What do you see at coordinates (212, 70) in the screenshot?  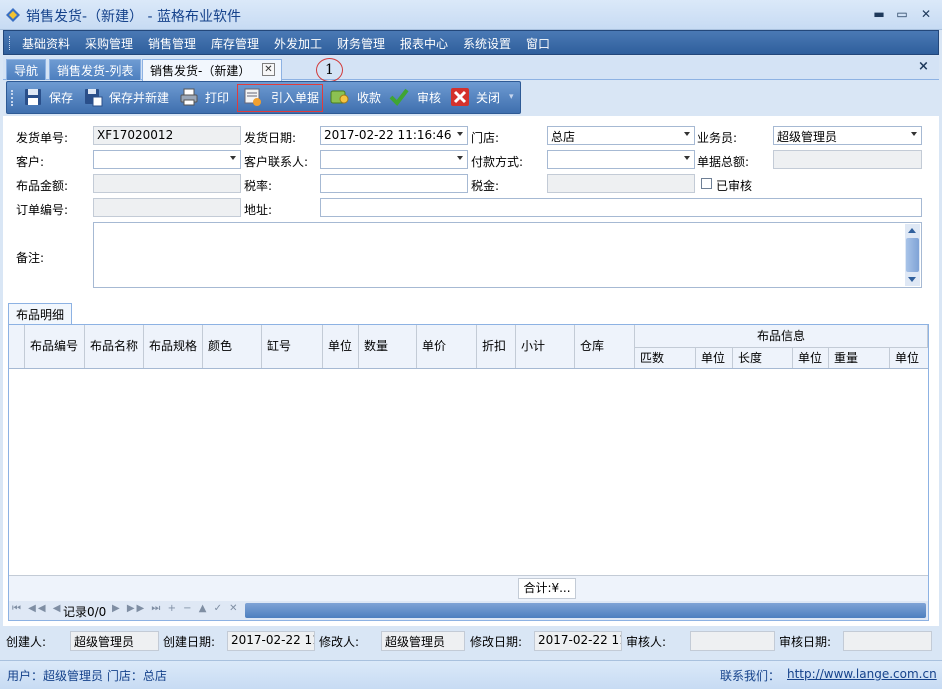 I see `tab-sales-shipment-new: 销售发货-（新建）` at bounding box center [212, 70].